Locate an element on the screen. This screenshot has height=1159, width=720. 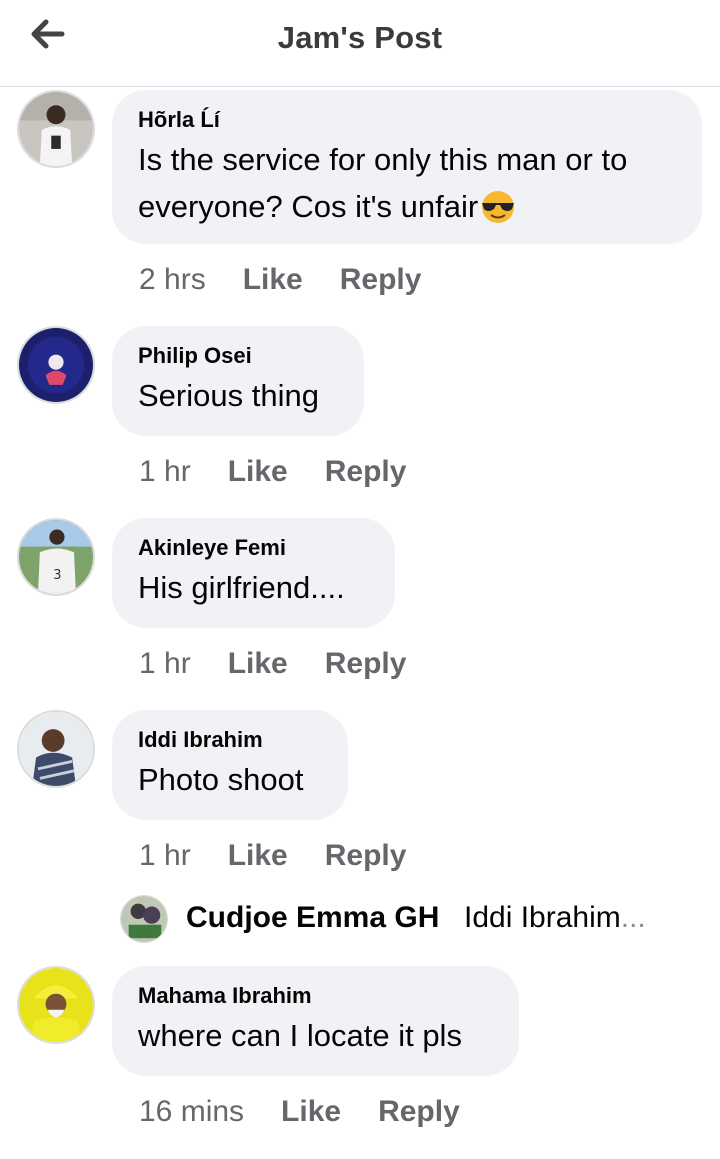
comment-time: 2 hrs is located at coordinates (172, 279).